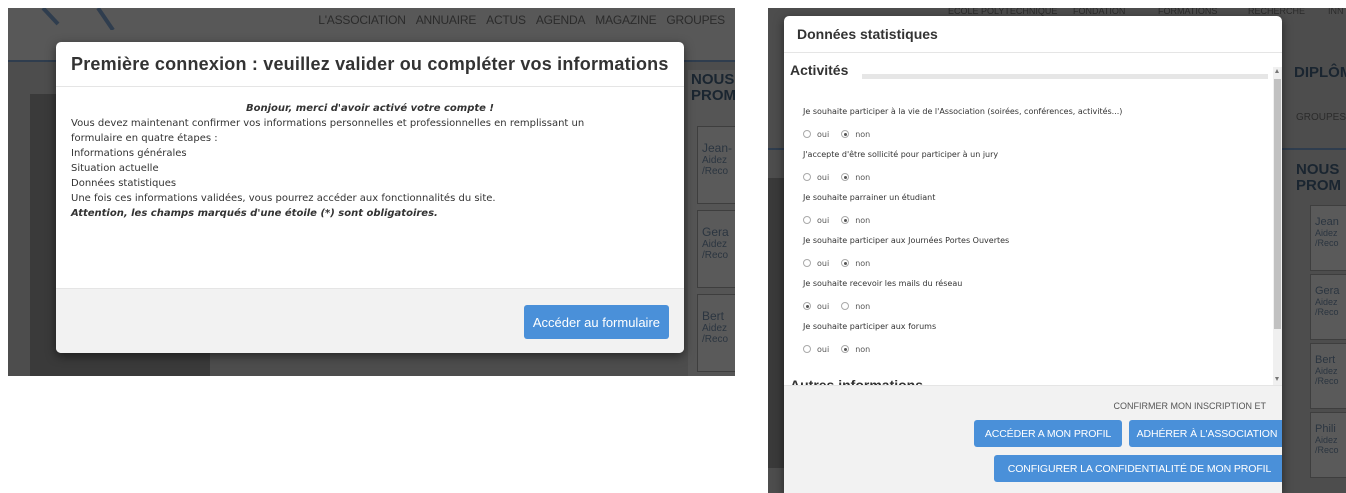  Describe the element at coordinates (717, 148) in the screenshot. I see `promo-card-name: Jean-` at that location.